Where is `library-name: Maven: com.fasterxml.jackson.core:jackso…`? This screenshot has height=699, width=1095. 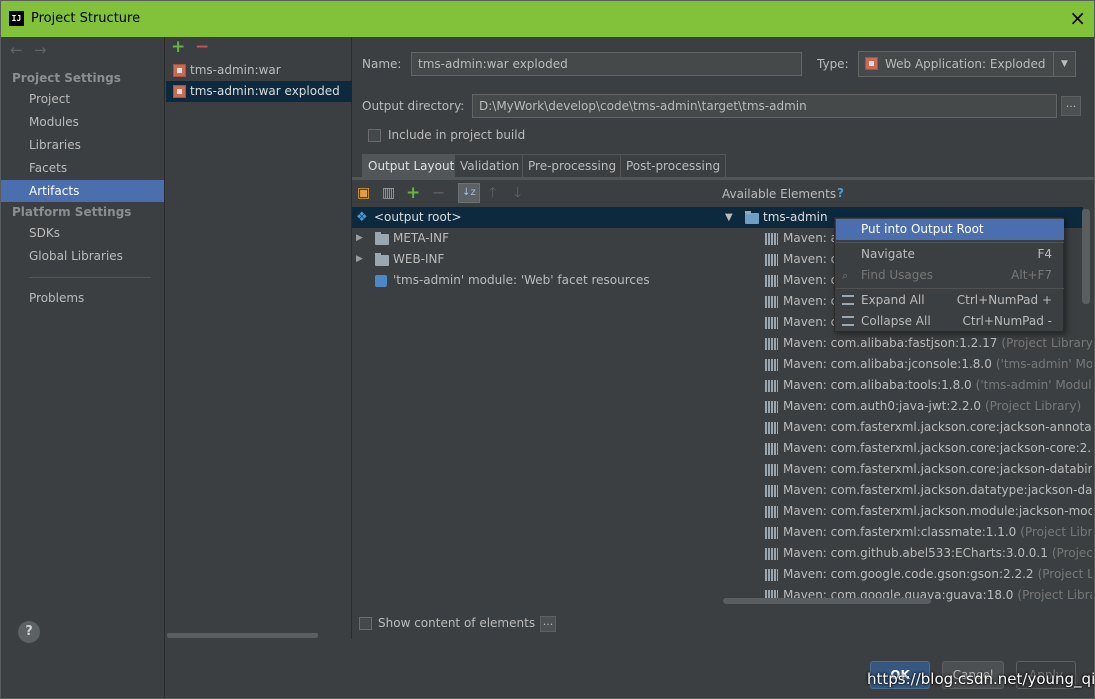 library-name: Maven: com.fasterxml.jackson.core:jackso… is located at coordinates (937, 448).